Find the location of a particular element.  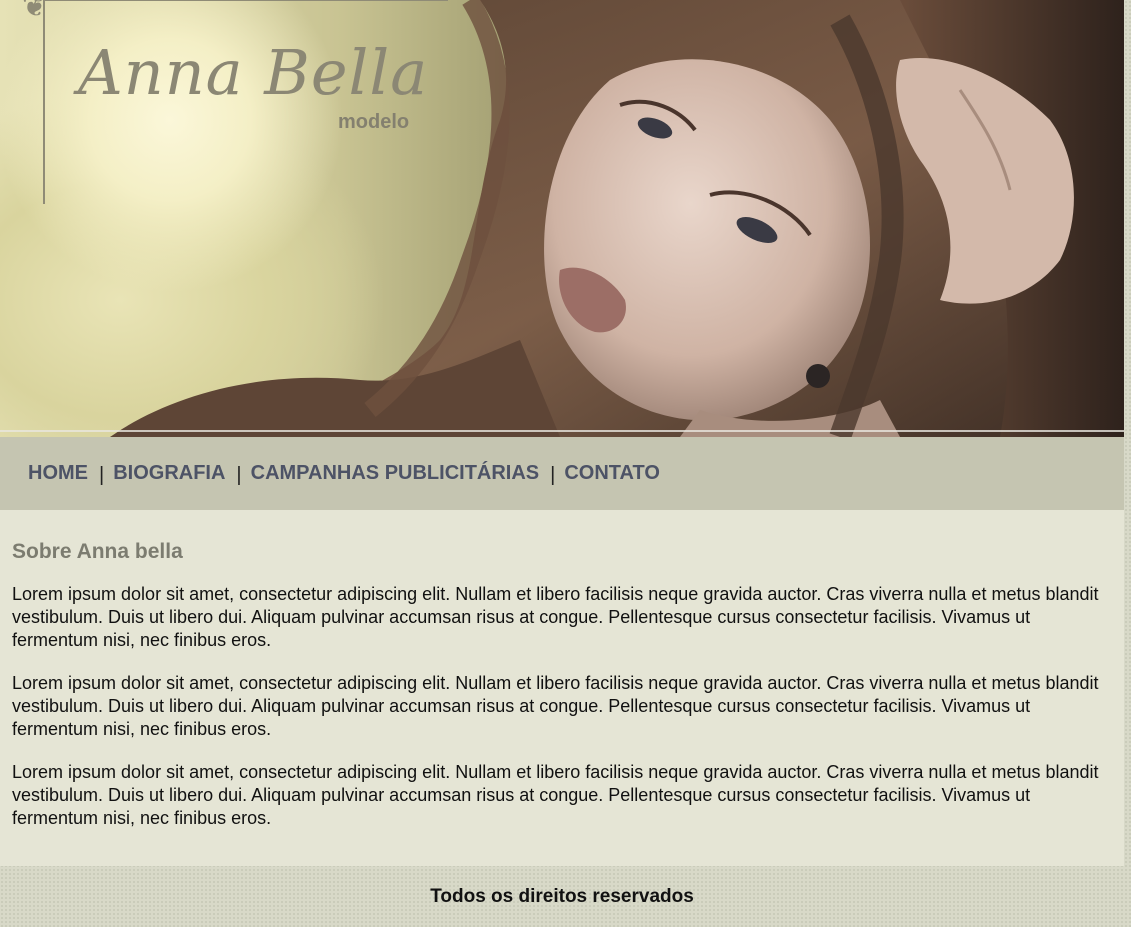

footer: Todos os direitos reservados is located at coordinates (562, 896).